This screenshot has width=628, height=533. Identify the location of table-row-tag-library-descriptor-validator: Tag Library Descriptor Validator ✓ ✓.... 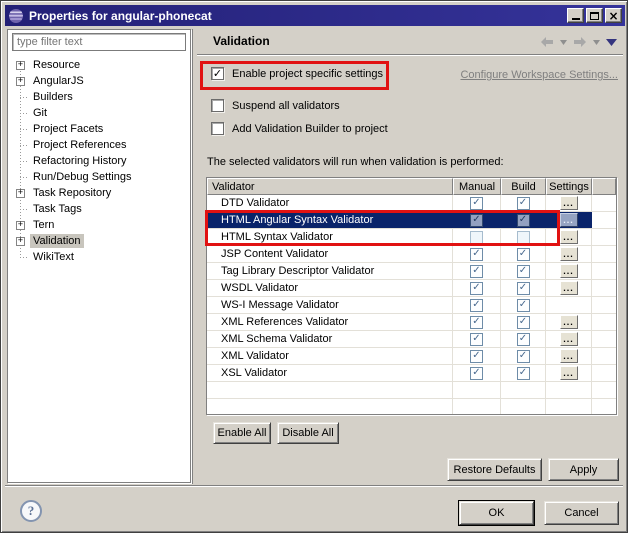
(411, 271).